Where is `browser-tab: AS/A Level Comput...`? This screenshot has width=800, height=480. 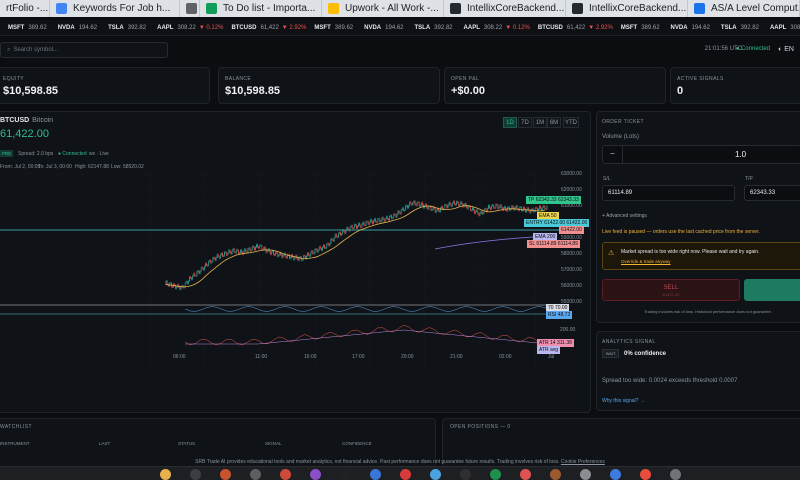 browser-tab: AS/A Level Comput... is located at coordinates (744, 8).